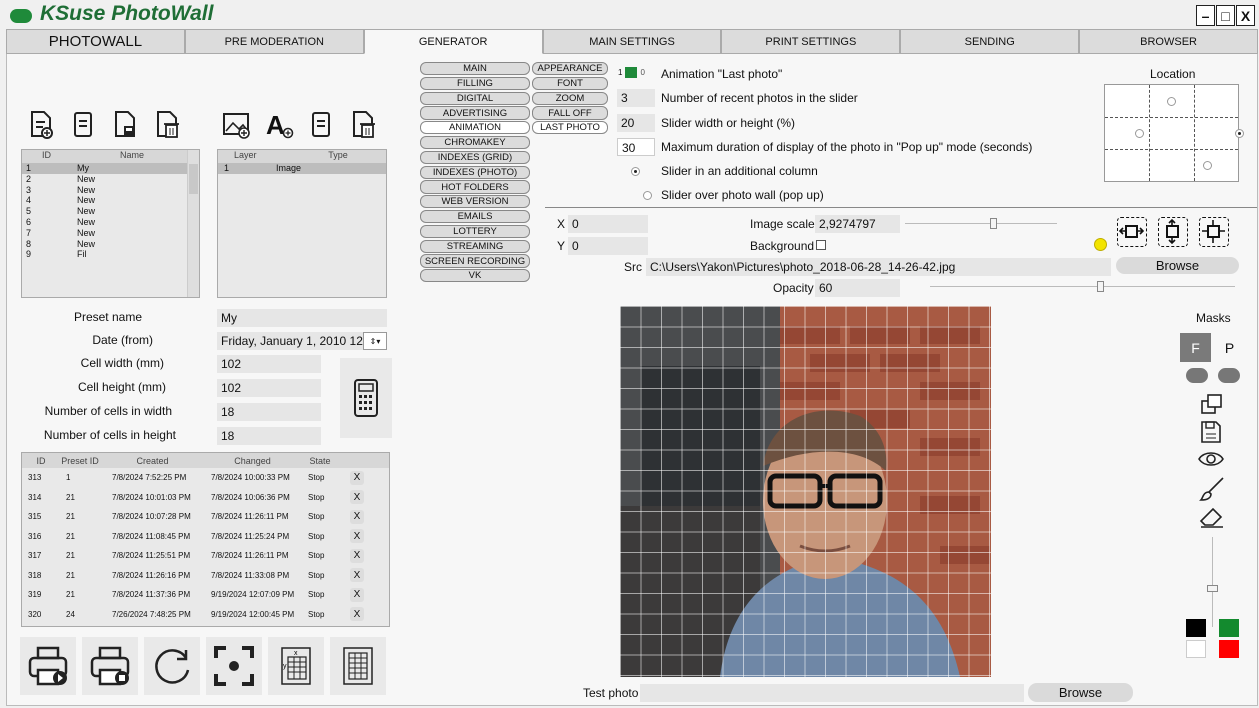 This screenshot has height=708, width=1259. What do you see at coordinates (167, 125) in the screenshot?
I see `delete-preset-icon` at bounding box center [167, 125].